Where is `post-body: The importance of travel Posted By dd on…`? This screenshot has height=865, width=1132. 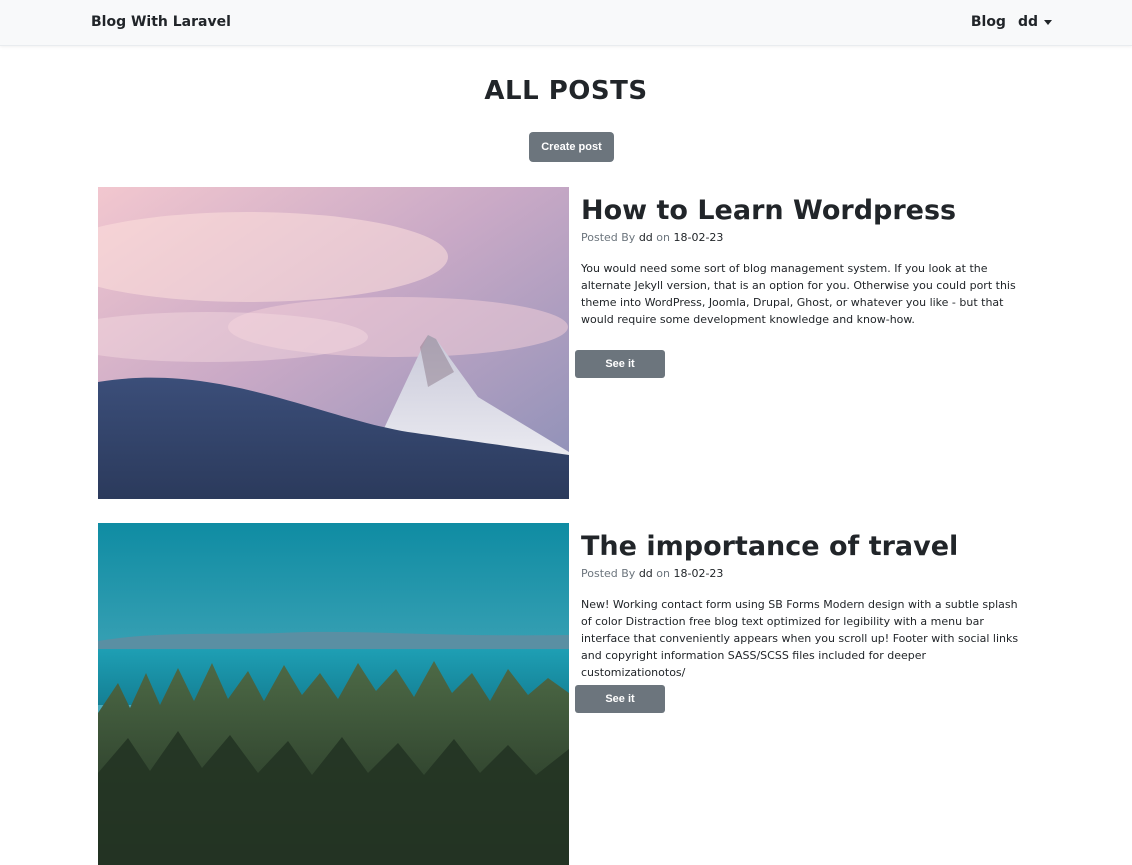
post-body: The importance of travel Posted By dd on… is located at coordinates (809, 602).